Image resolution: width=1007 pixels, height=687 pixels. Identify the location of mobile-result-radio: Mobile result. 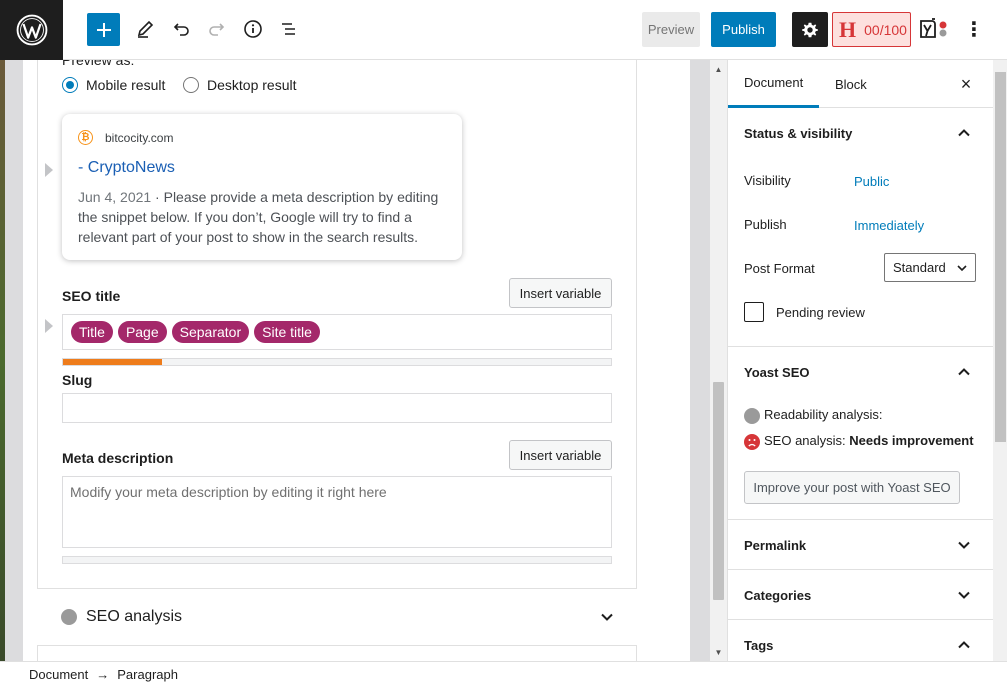
(113, 85).